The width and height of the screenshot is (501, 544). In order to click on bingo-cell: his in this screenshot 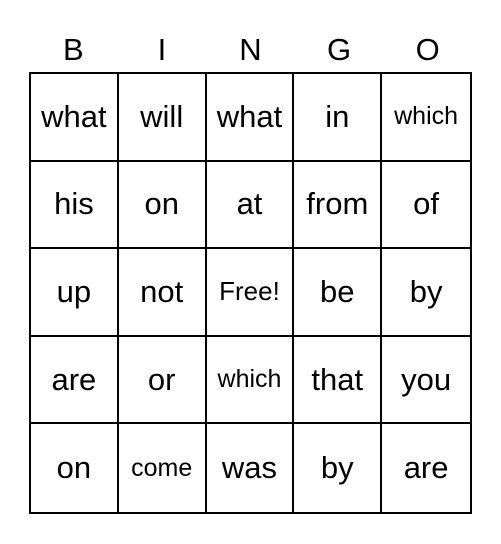, I will do `click(75, 205)`.